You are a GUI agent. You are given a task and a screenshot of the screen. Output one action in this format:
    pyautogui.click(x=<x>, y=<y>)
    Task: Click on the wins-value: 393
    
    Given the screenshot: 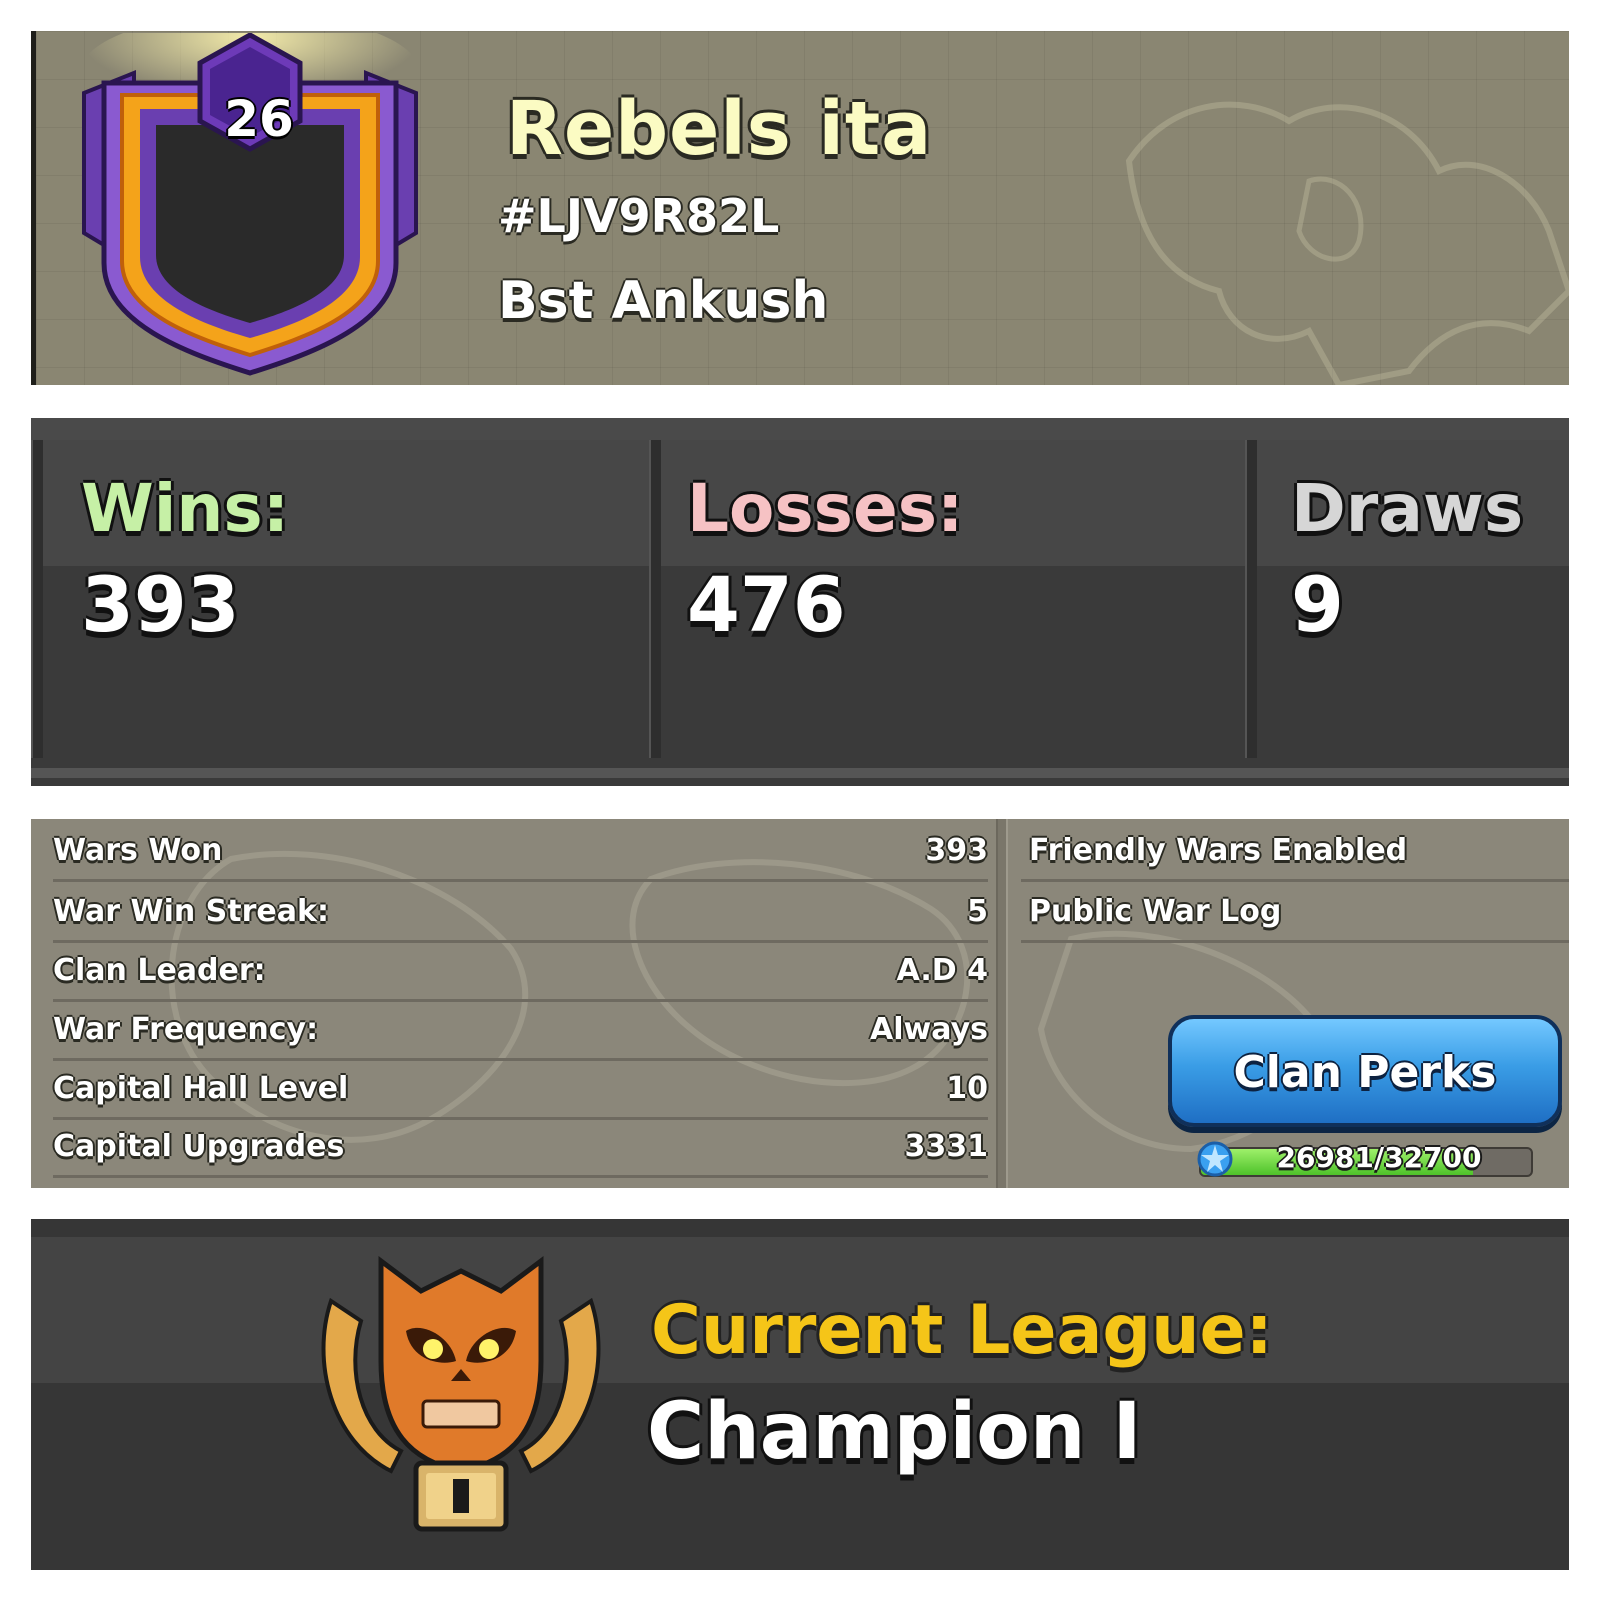 What is the action you would take?
    pyautogui.click(x=160, y=604)
    